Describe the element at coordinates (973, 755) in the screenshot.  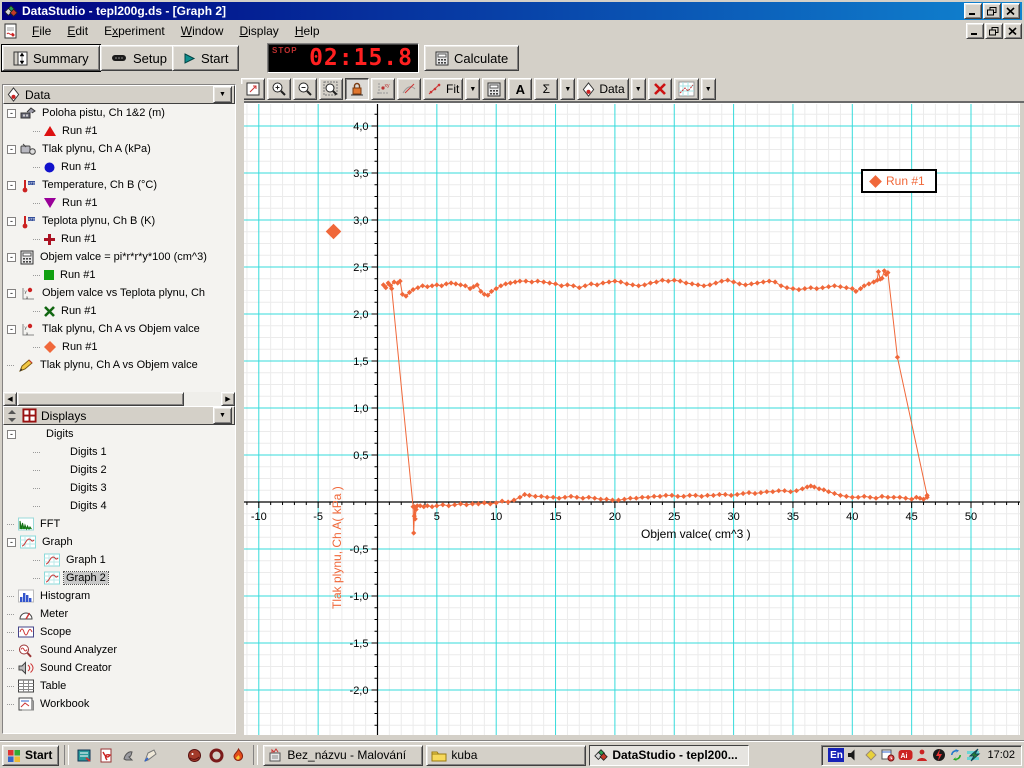
I see `modem-icon` at that location.